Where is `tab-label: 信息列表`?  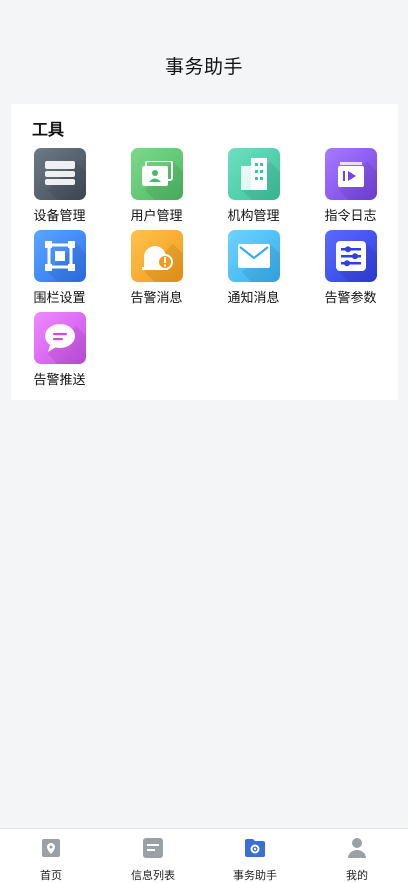 tab-label: 信息列表 is located at coordinates (153, 875).